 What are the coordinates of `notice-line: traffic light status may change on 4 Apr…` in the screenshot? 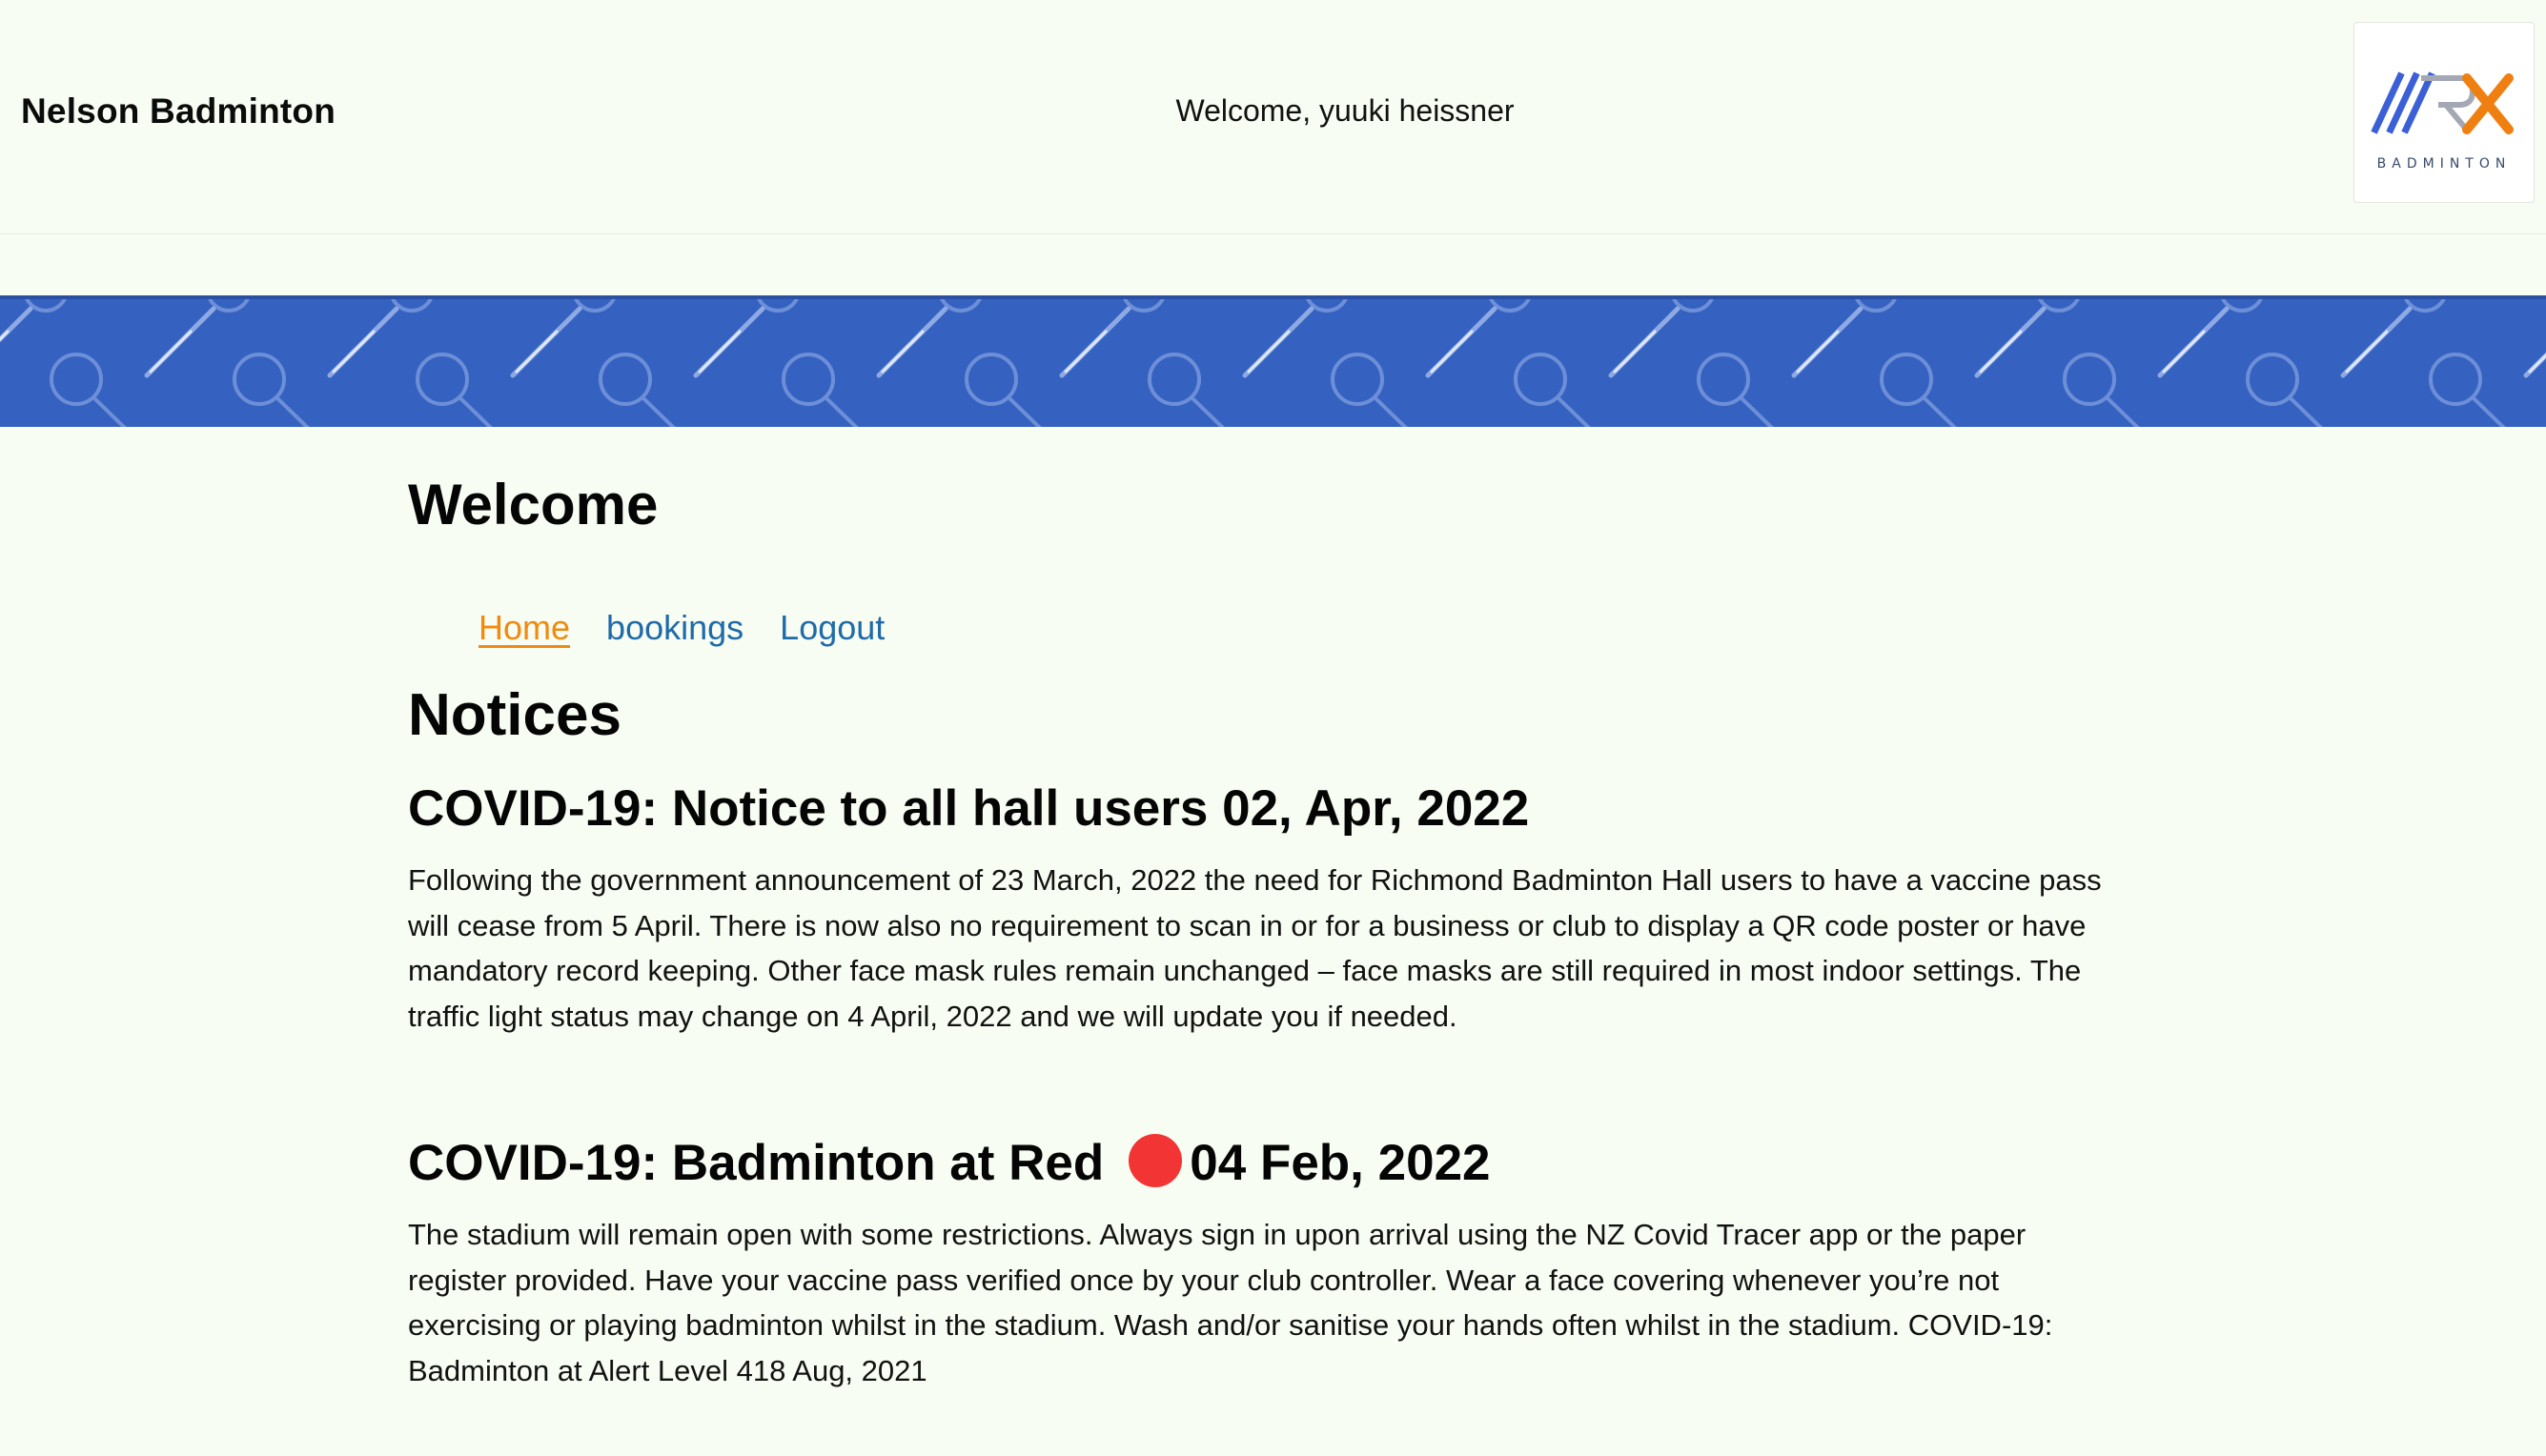 It's located at (932, 1016).